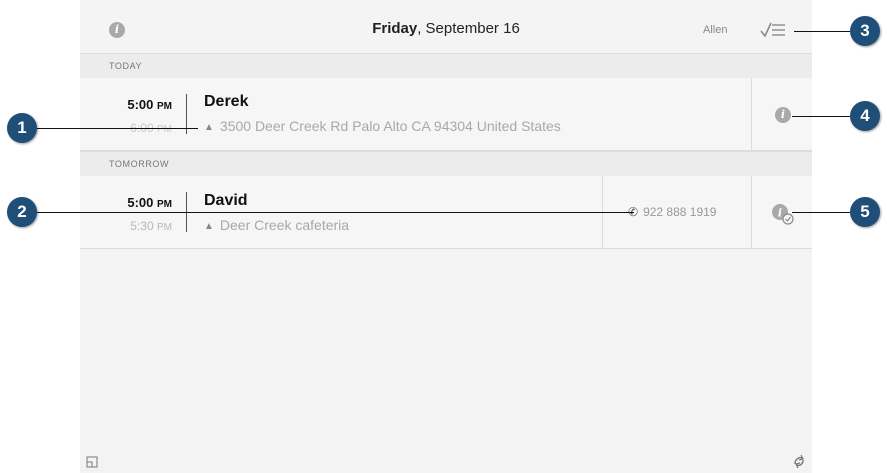 The height and width of the screenshot is (473, 887). Describe the element at coordinates (468, 28) in the screenshot. I see `title-date: , September 16` at that location.